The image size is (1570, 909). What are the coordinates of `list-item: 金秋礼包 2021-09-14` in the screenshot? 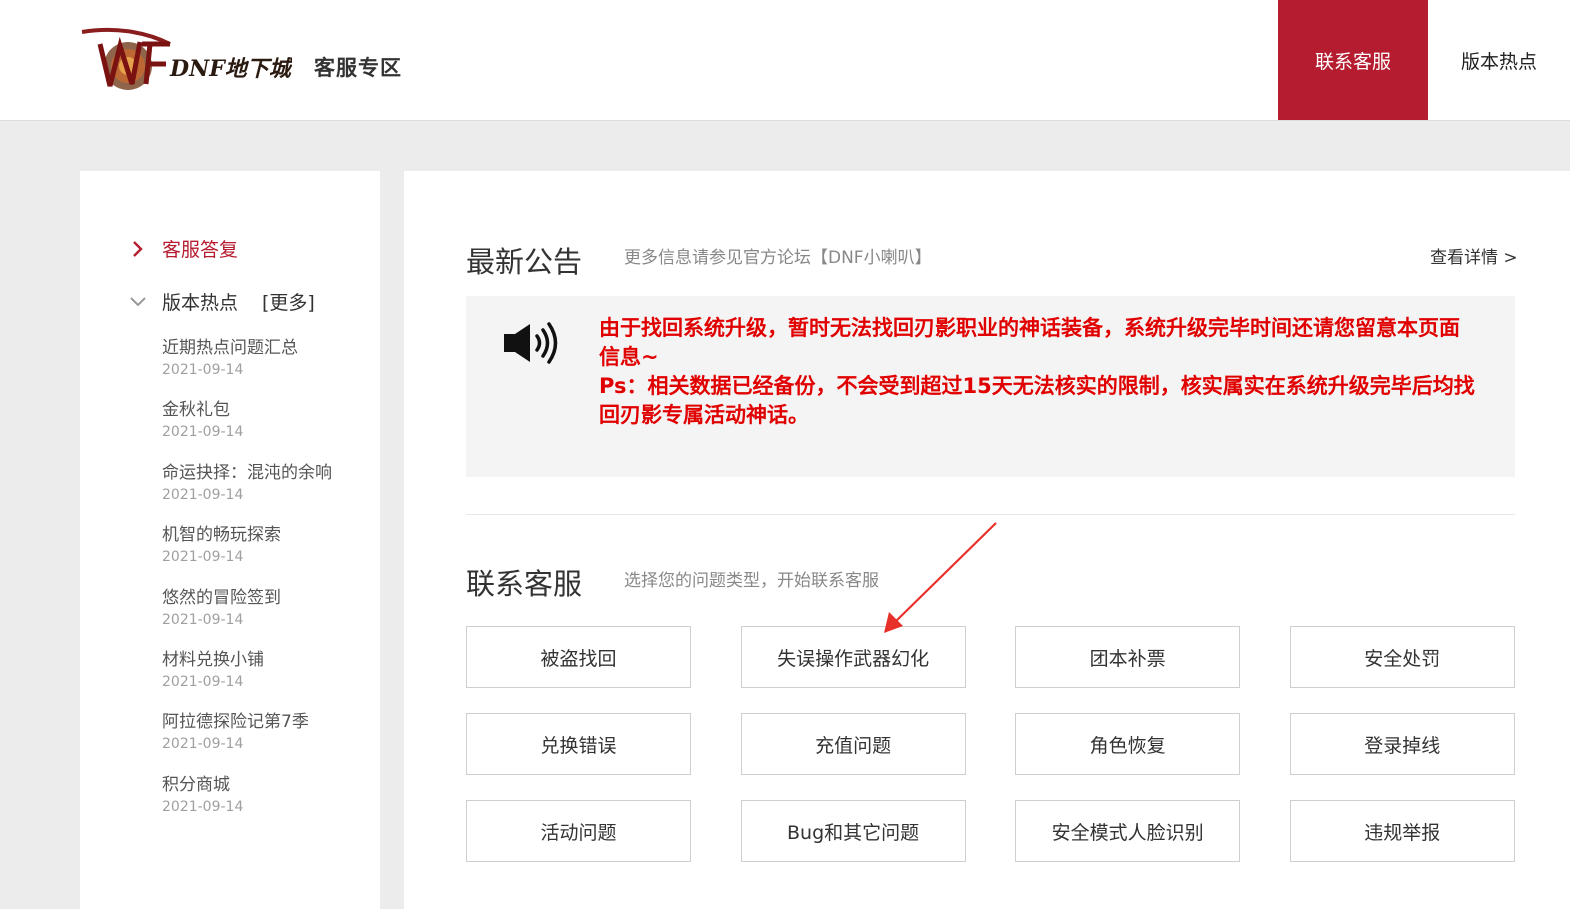 It's located at (267, 429).